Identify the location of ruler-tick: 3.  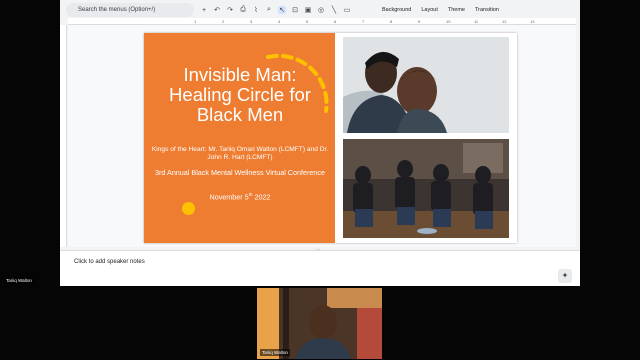
(251, 21).